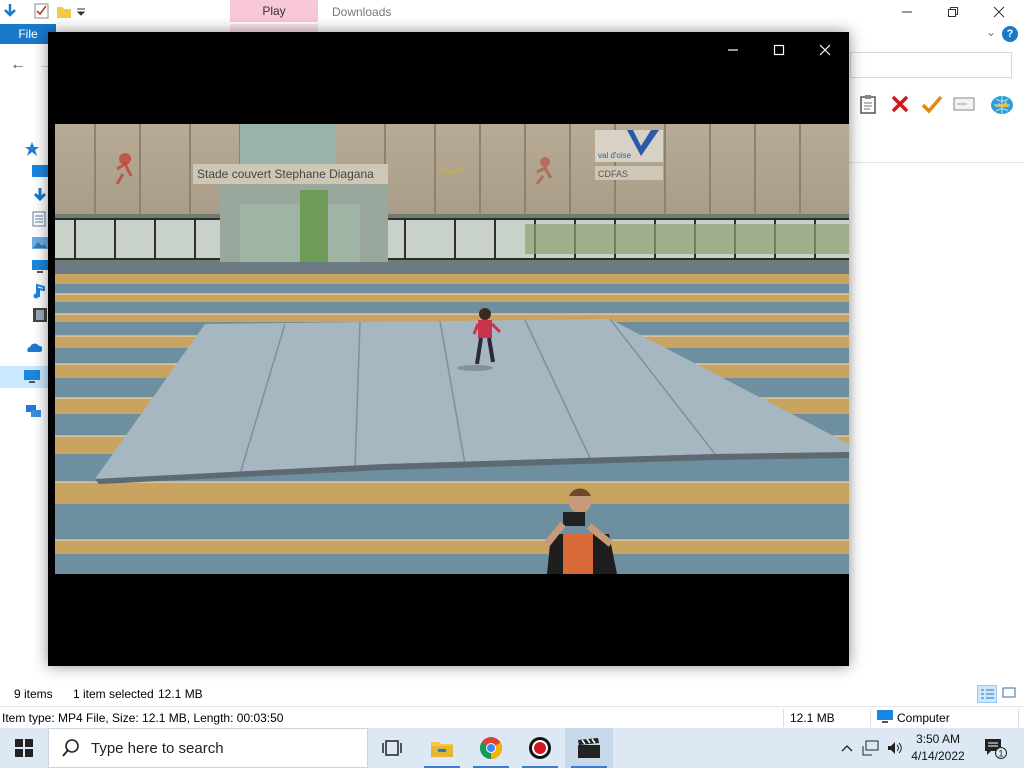 The width and height of the screenshot is (1024, 768). I want to click on taskbar-video-player, so click(589, 748).